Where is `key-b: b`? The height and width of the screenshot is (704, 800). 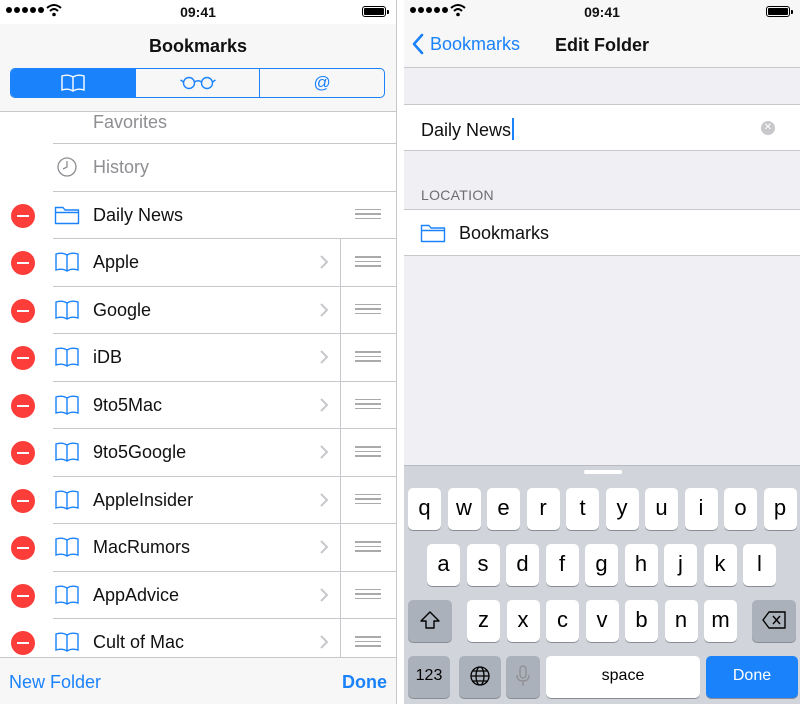 key-b: b is located at coordinates (641, 621).